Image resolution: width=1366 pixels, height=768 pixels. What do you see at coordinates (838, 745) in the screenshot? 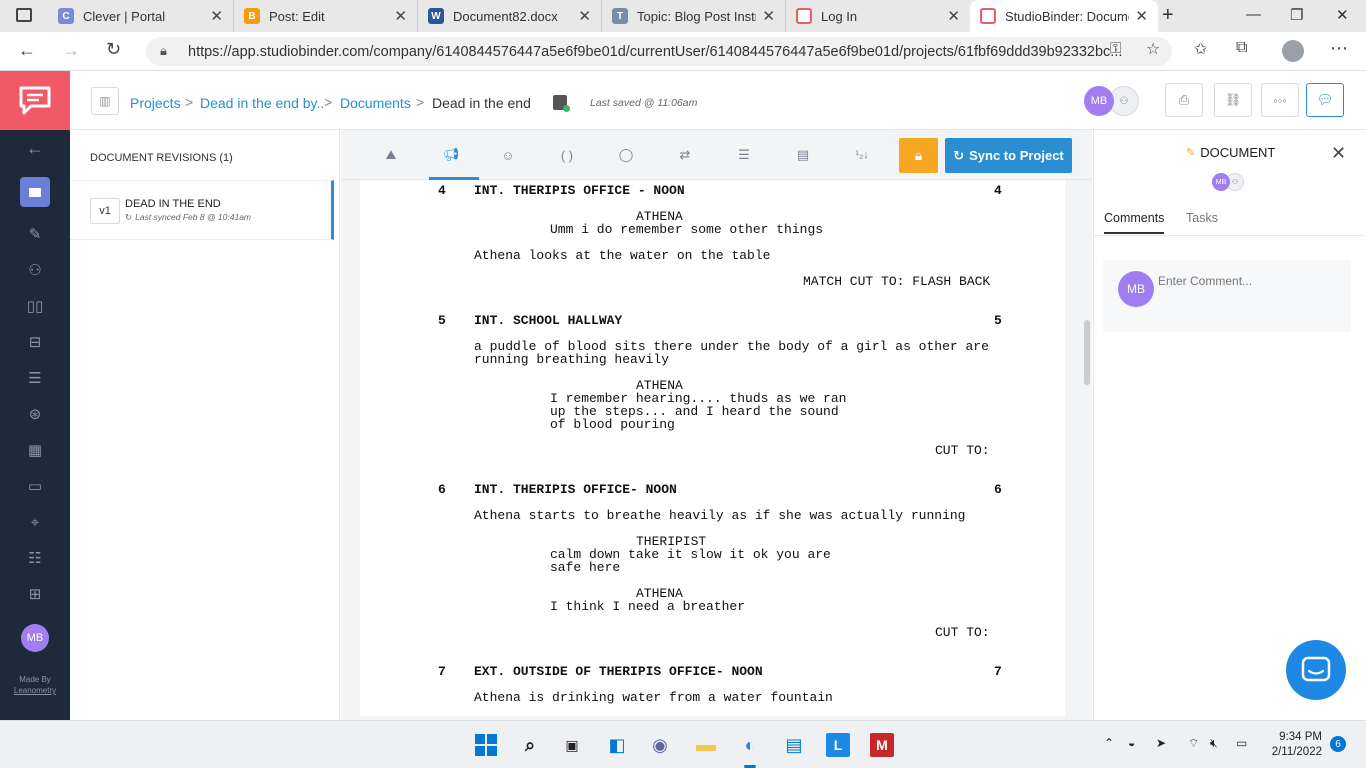
I see `app-l-icon: L` at bounding box center [838, 745].